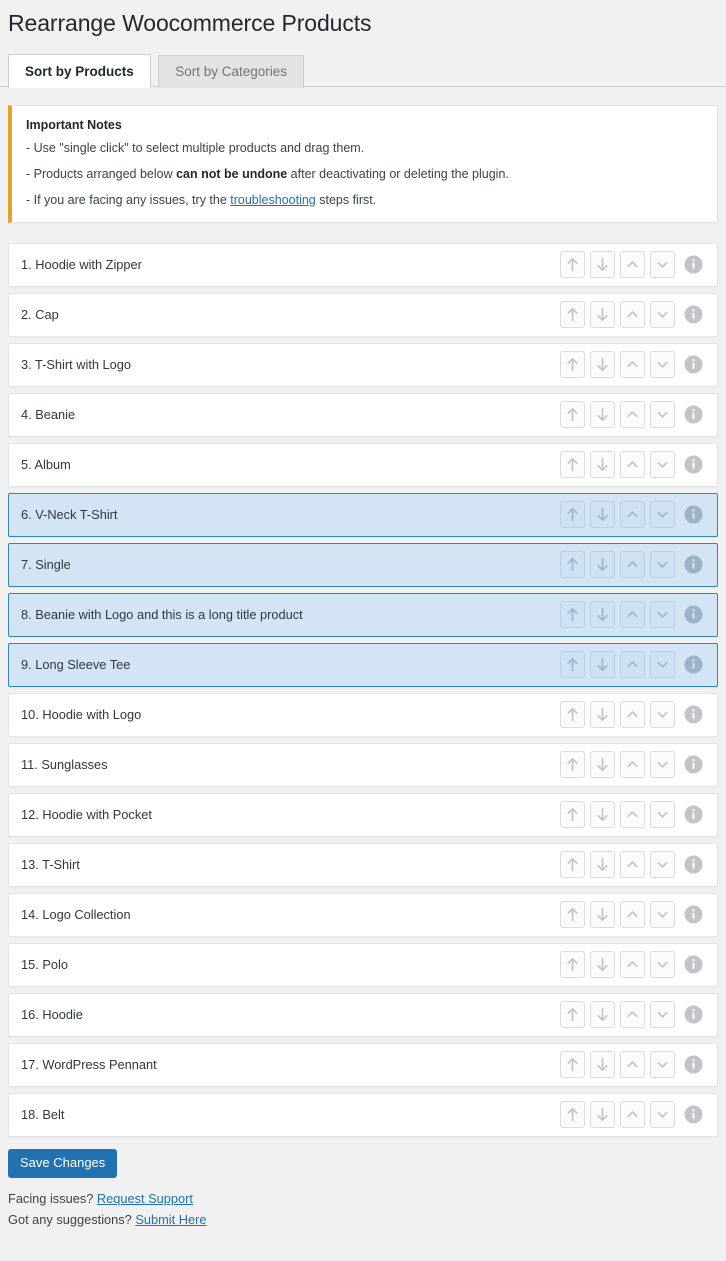  I want to click on product-row: 16. Hoodie, so click(363, 1014).